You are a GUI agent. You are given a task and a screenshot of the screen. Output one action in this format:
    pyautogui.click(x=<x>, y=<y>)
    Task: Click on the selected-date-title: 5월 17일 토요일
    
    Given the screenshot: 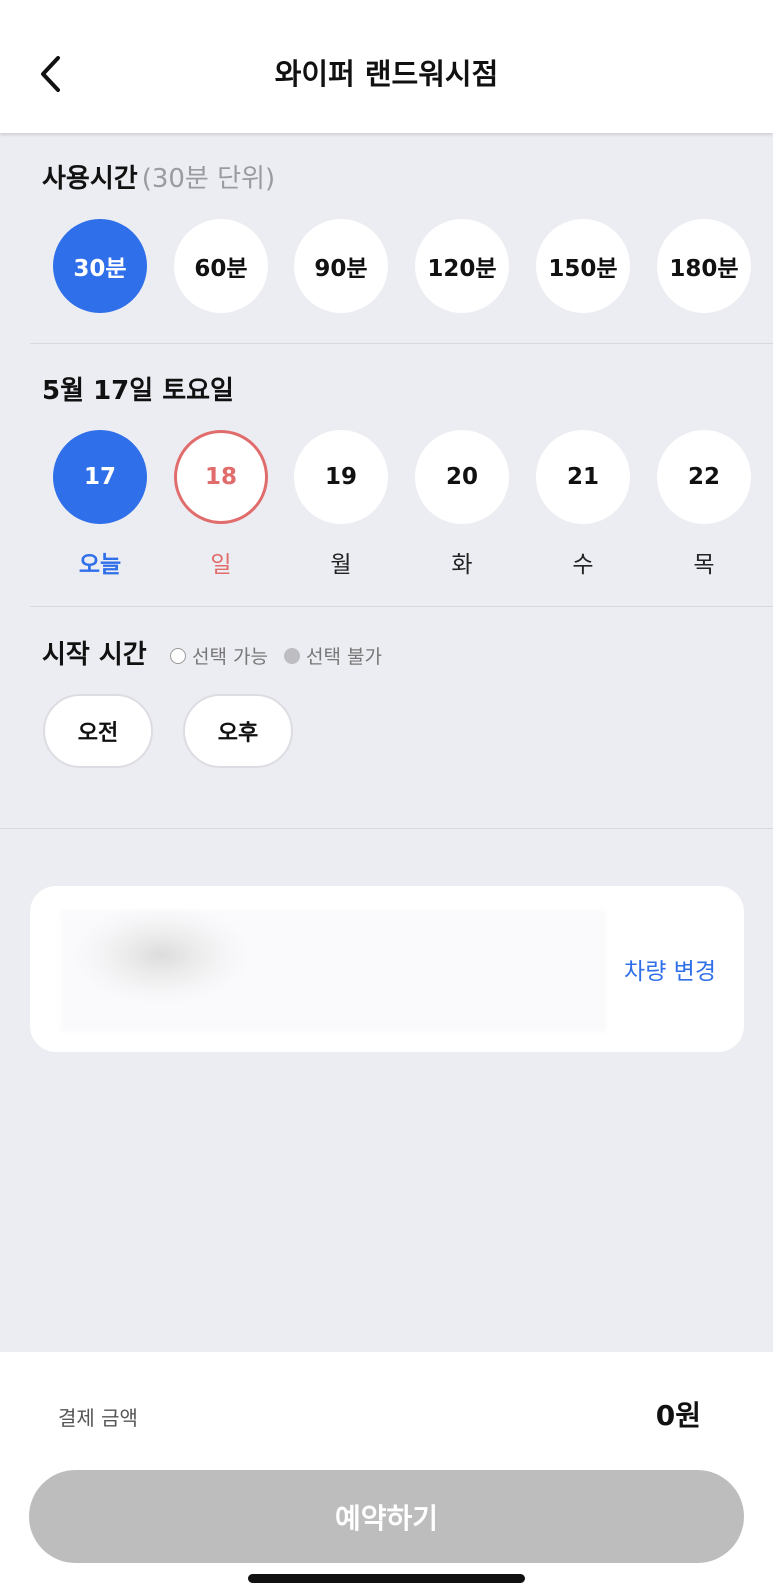 What is the action you would take?
    pyautogui.click(x=138, y=391)
    